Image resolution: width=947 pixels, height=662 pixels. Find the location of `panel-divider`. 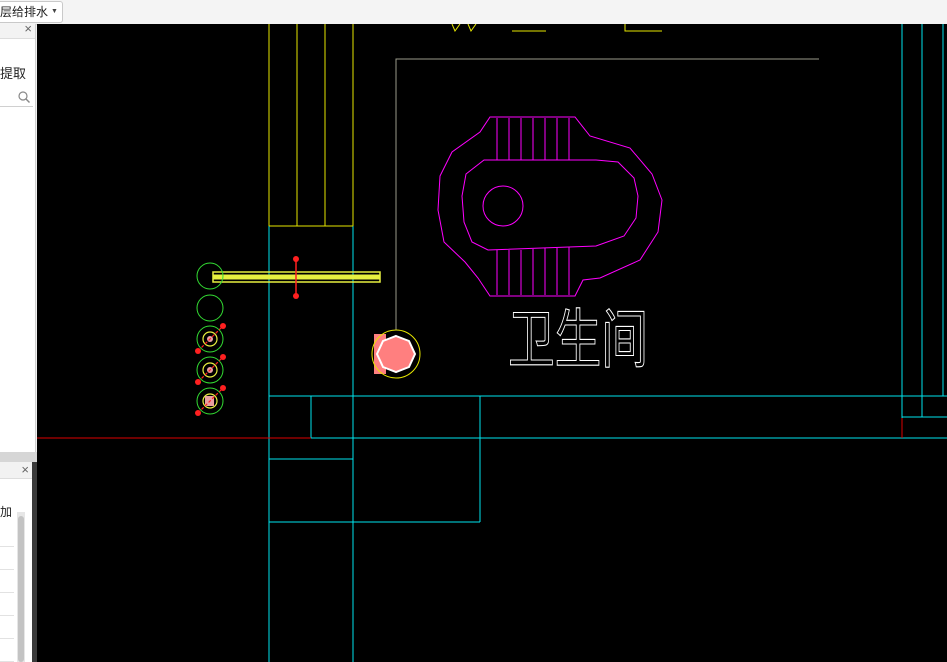

panel-divider is located at coordinates (18, 457).